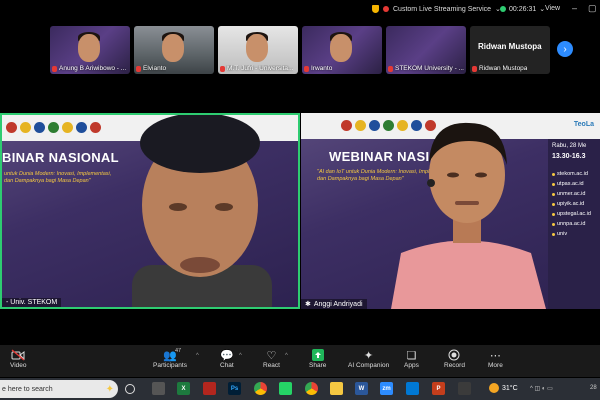  Describe the element at coordinates (510, 46) in the screenshot. I see `participant-big-name: Ridwan Mustopa` at that location.